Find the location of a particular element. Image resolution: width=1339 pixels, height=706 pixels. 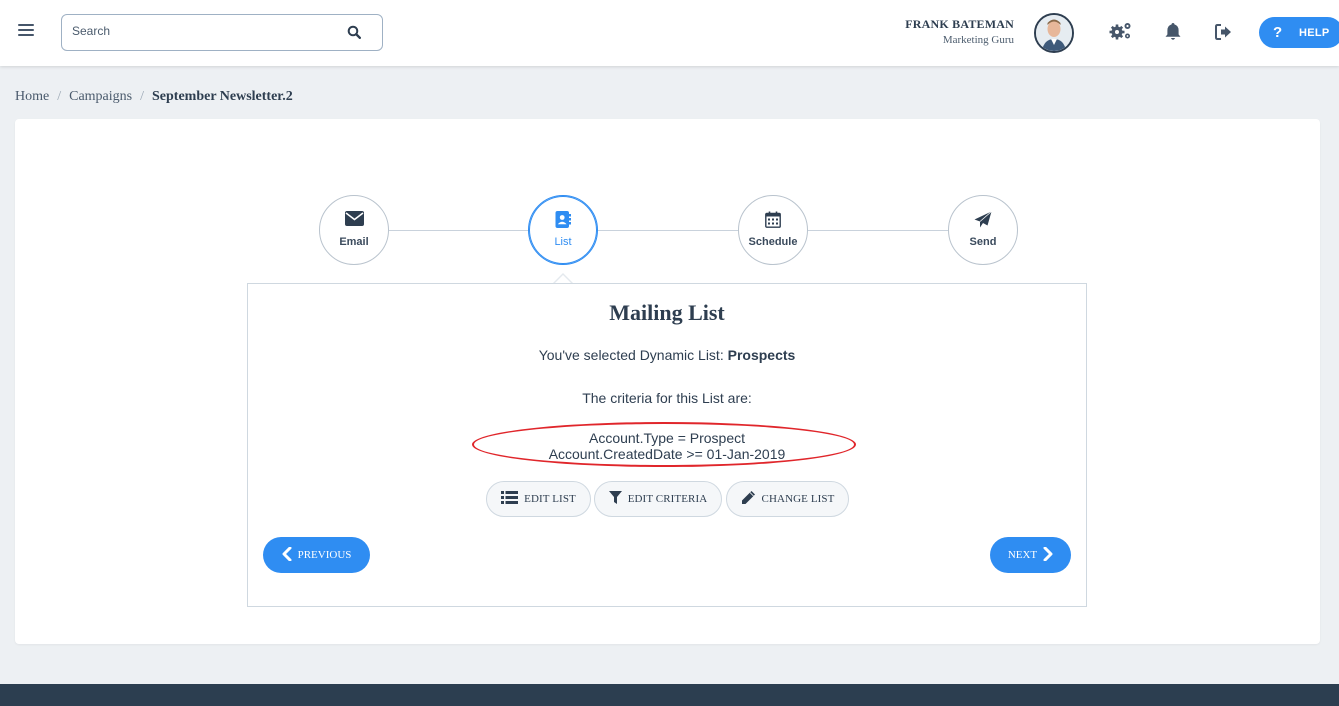

logout-icon is located at coordinates (1224, 34).